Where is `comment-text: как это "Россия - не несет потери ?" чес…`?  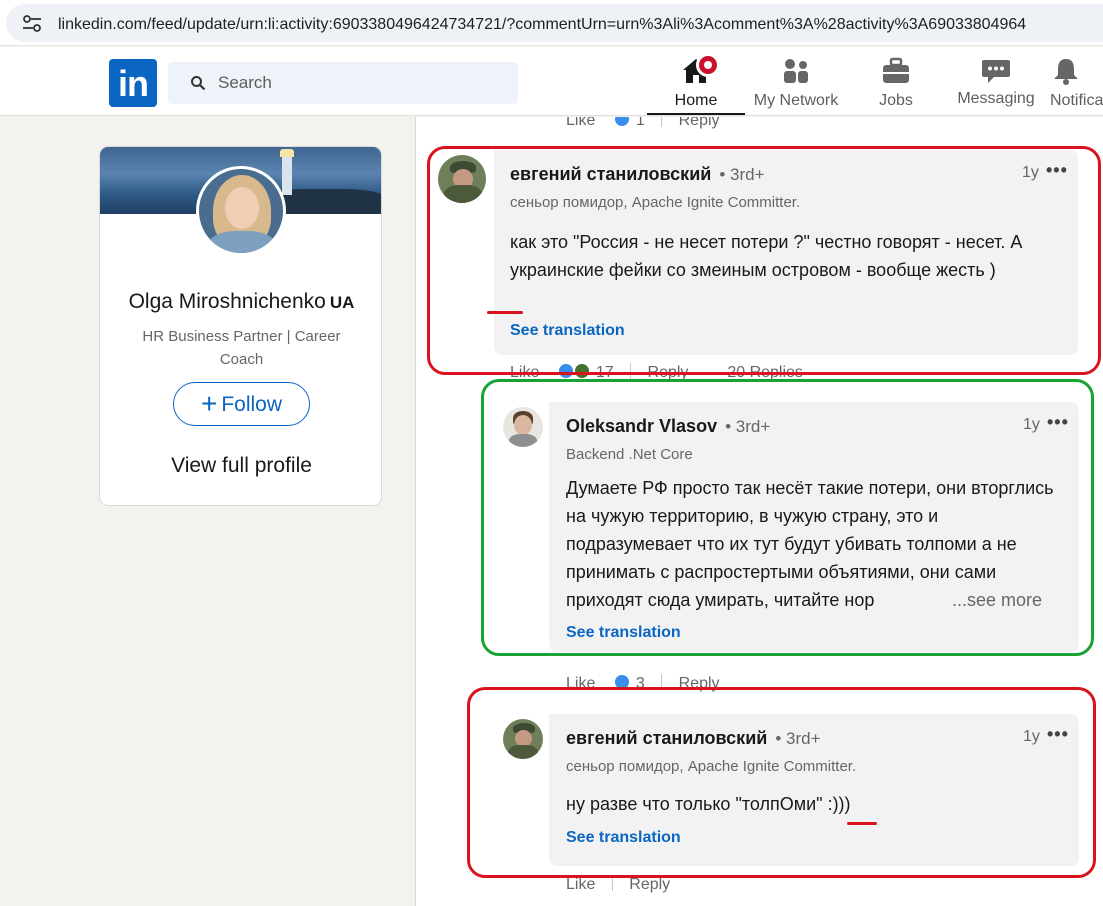 comment-text: как это "Россия - не несет потери ?" чес… is located at coordinates (766, 256).